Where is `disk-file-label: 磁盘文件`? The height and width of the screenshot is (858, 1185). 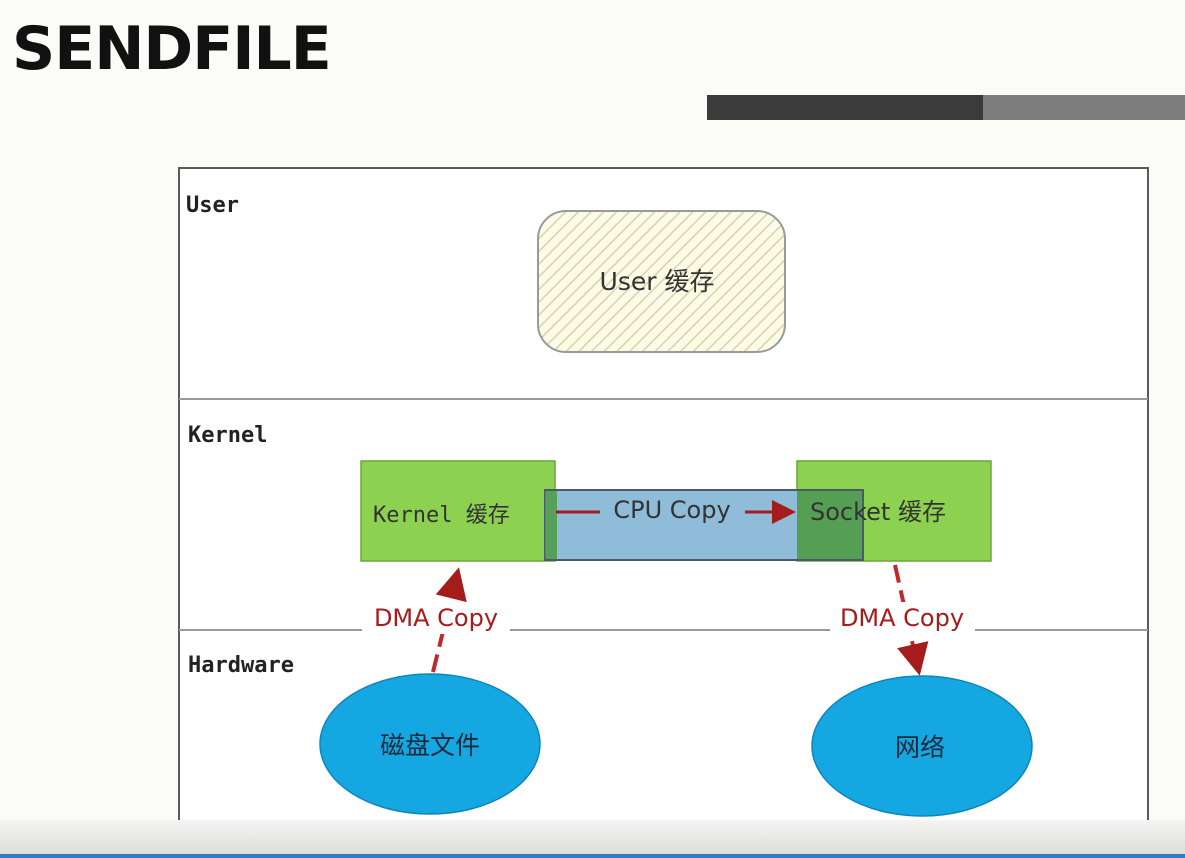 disk-file-label: 磁盘文件 is located at coordinates (430, 745).